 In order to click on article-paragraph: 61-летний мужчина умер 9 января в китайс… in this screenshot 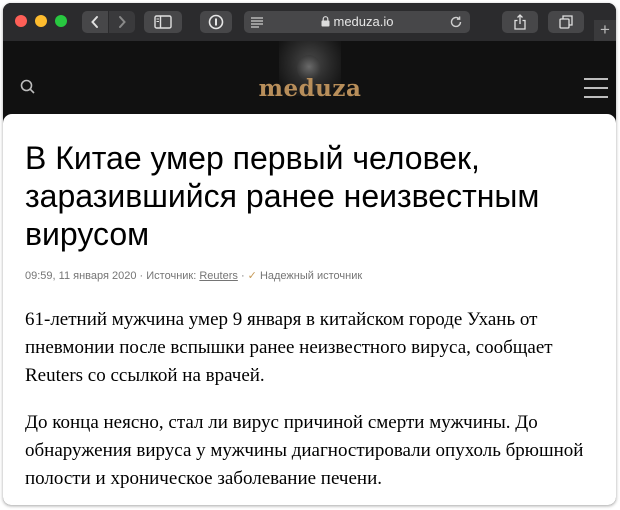, I will do `click(289, 347)`.